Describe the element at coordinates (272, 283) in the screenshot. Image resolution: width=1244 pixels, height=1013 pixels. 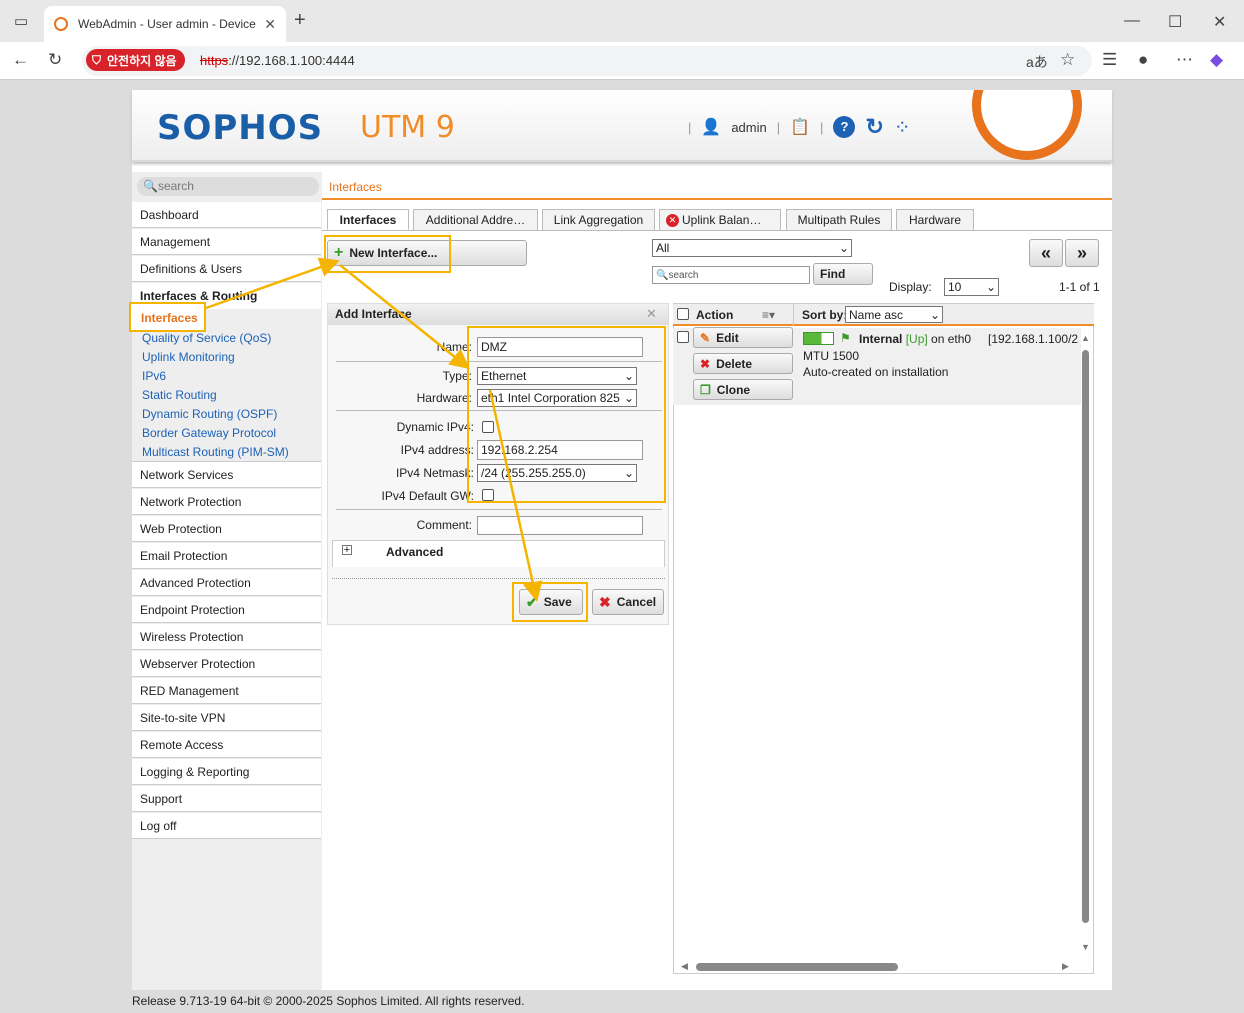
I see `arrow-sidebar-to-new` at that location.